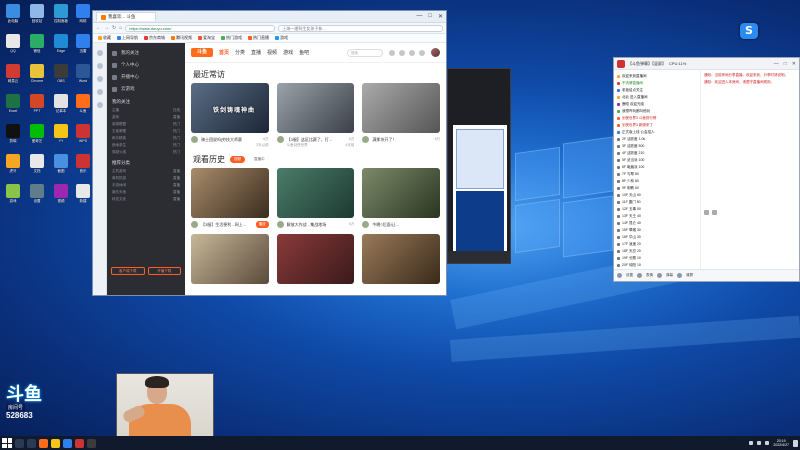 The image size is (800, 450). What do you see at coordinates (43, 443) in the screenshot?
I see `taskbar-douyu-icon` at bounding box center [43, 443].